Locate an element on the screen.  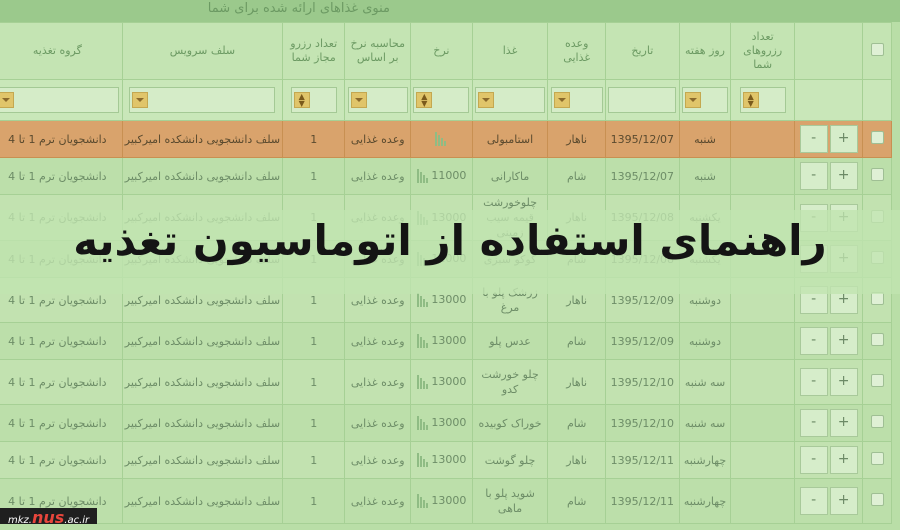
header-meal: وعده غذایی is located at coordinates (577, 51).